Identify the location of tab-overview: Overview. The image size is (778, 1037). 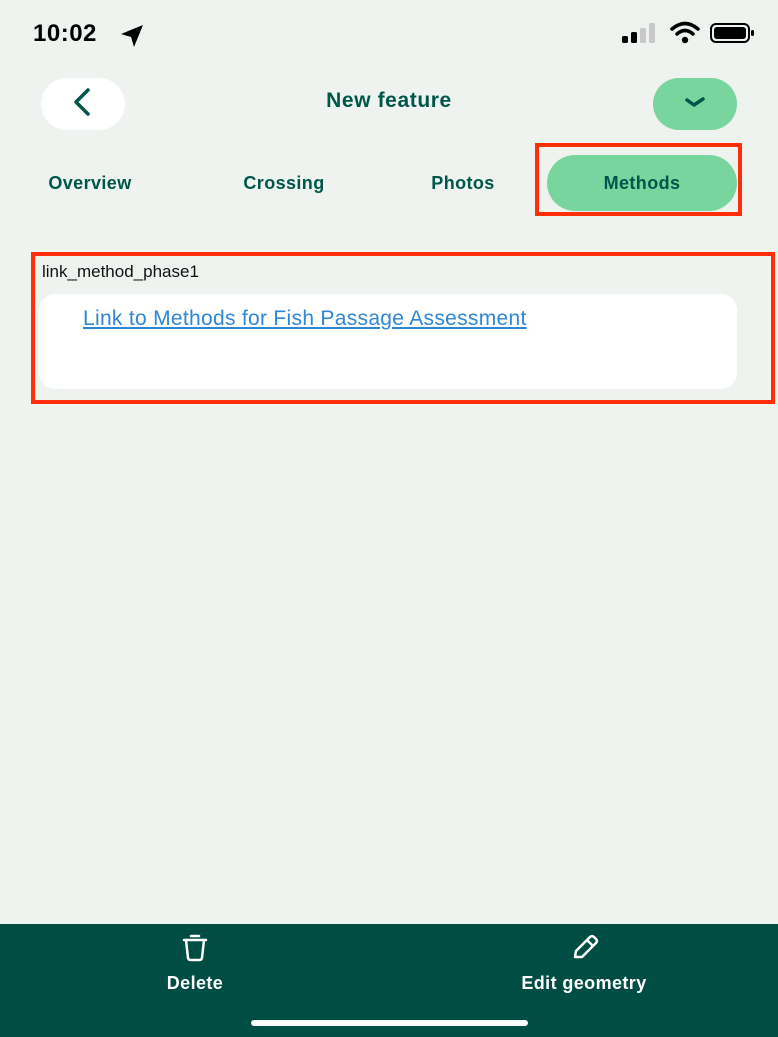
(90, 183).